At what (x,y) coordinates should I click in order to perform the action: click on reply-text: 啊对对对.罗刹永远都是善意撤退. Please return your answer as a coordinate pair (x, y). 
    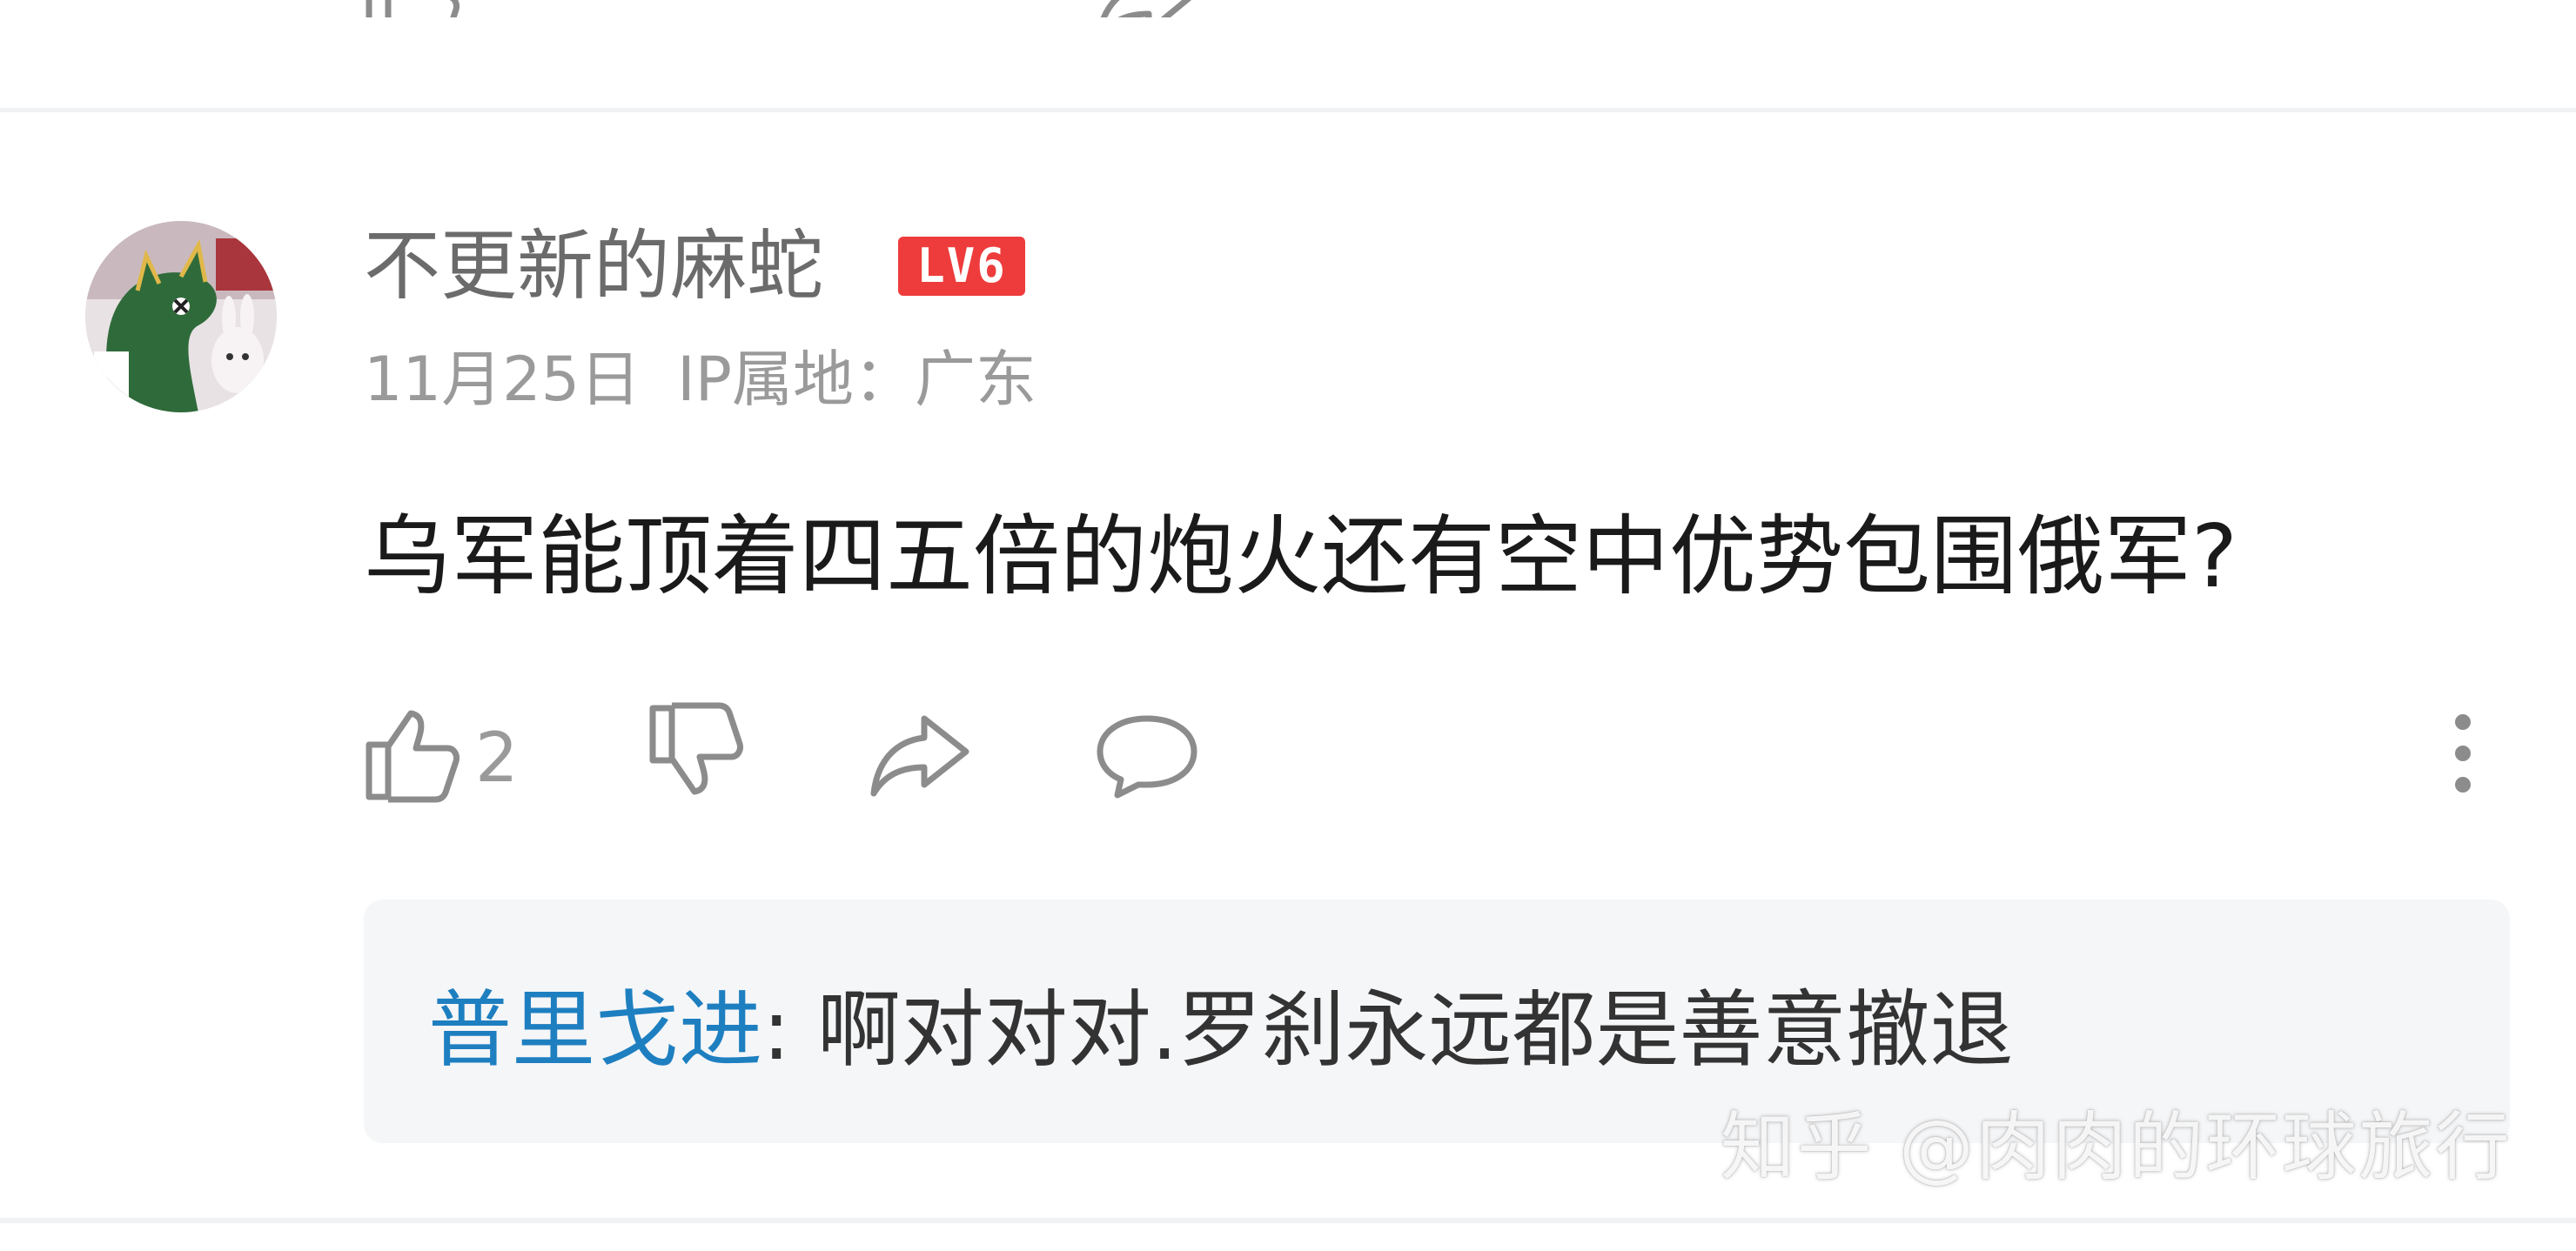
    Looking at the image, I should click on (1415, 1030).